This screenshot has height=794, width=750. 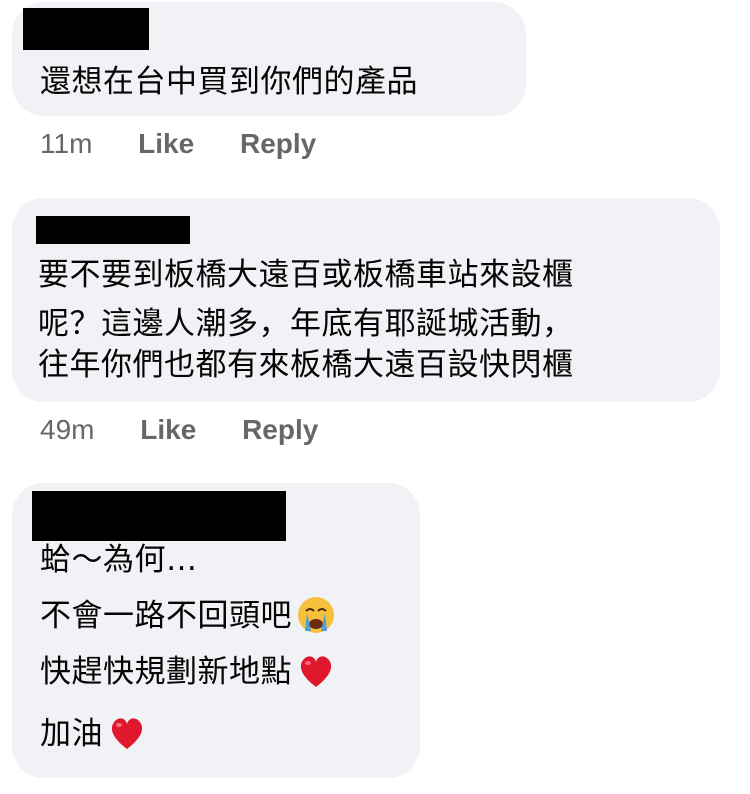 I want to click on comment-timestamp: 49m, so click(x=67, y=429).